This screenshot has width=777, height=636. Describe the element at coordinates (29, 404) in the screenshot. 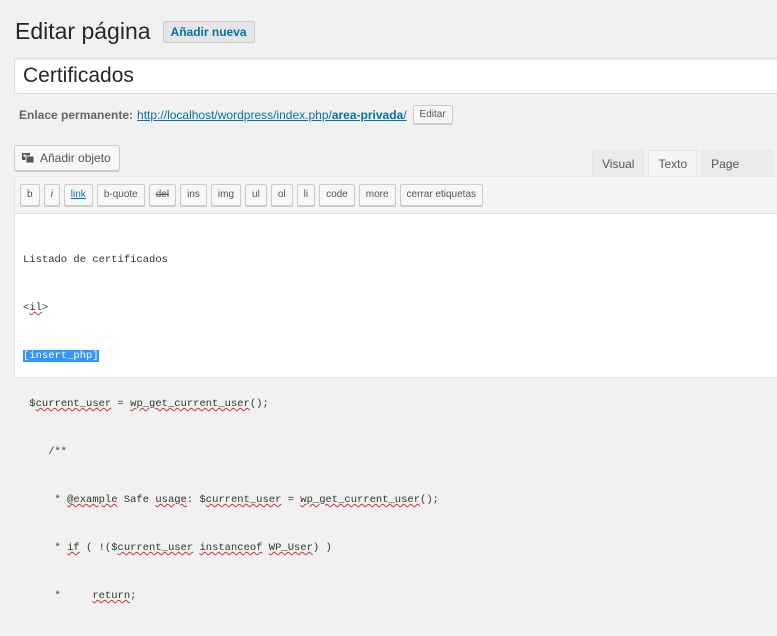

I see `code-text: $` at that location.